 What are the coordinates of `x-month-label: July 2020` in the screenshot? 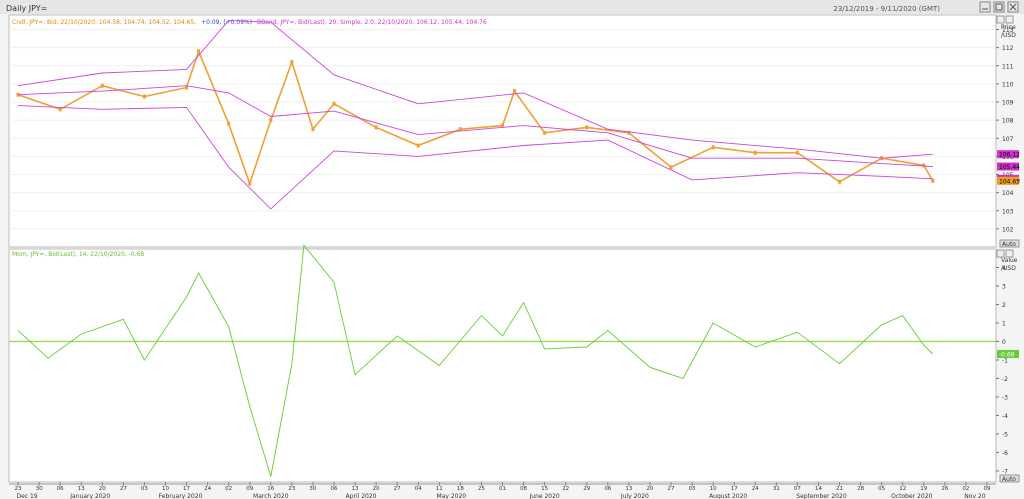 It's located at (634, 496).